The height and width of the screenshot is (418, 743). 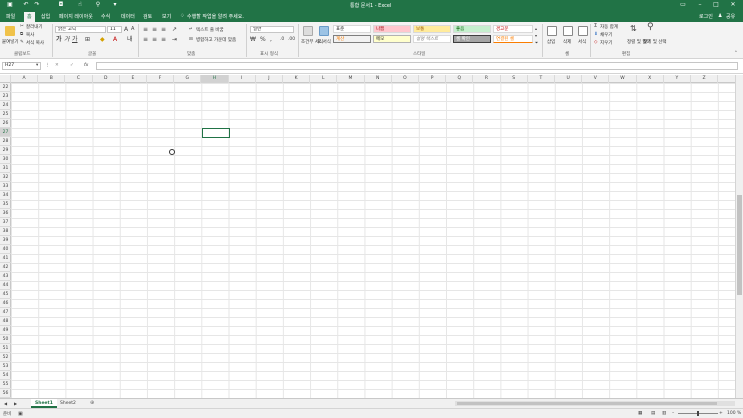 I want to click on minimize-icon: –, so click(x=700, y=5).